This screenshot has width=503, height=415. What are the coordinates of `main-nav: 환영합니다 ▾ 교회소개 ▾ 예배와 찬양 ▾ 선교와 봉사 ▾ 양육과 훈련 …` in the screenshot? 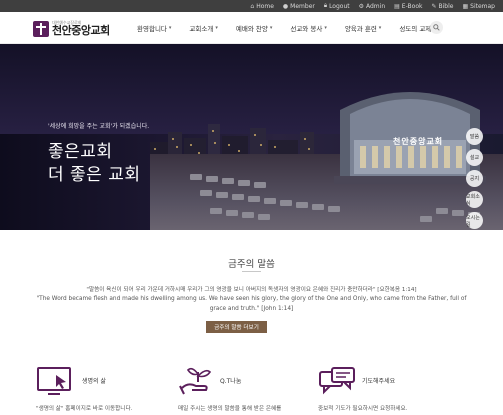 It's located at (286, 28).